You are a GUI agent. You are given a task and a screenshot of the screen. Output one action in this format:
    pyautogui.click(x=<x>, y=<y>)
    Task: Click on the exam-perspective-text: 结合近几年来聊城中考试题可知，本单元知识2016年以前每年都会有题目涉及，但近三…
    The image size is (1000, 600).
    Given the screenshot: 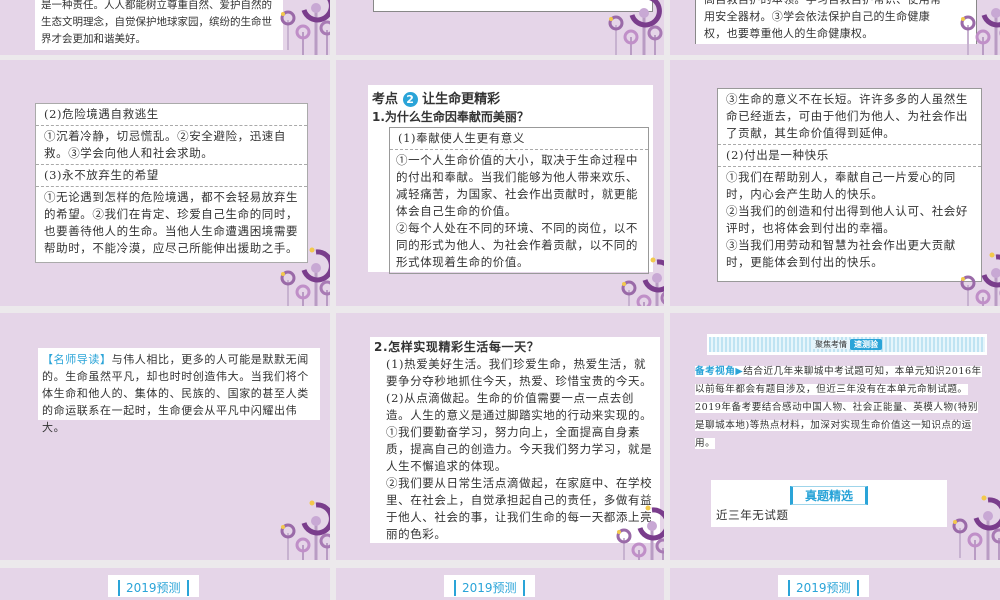 What is the action you would take?
    pyautogui.click(x=838, y=407)
    